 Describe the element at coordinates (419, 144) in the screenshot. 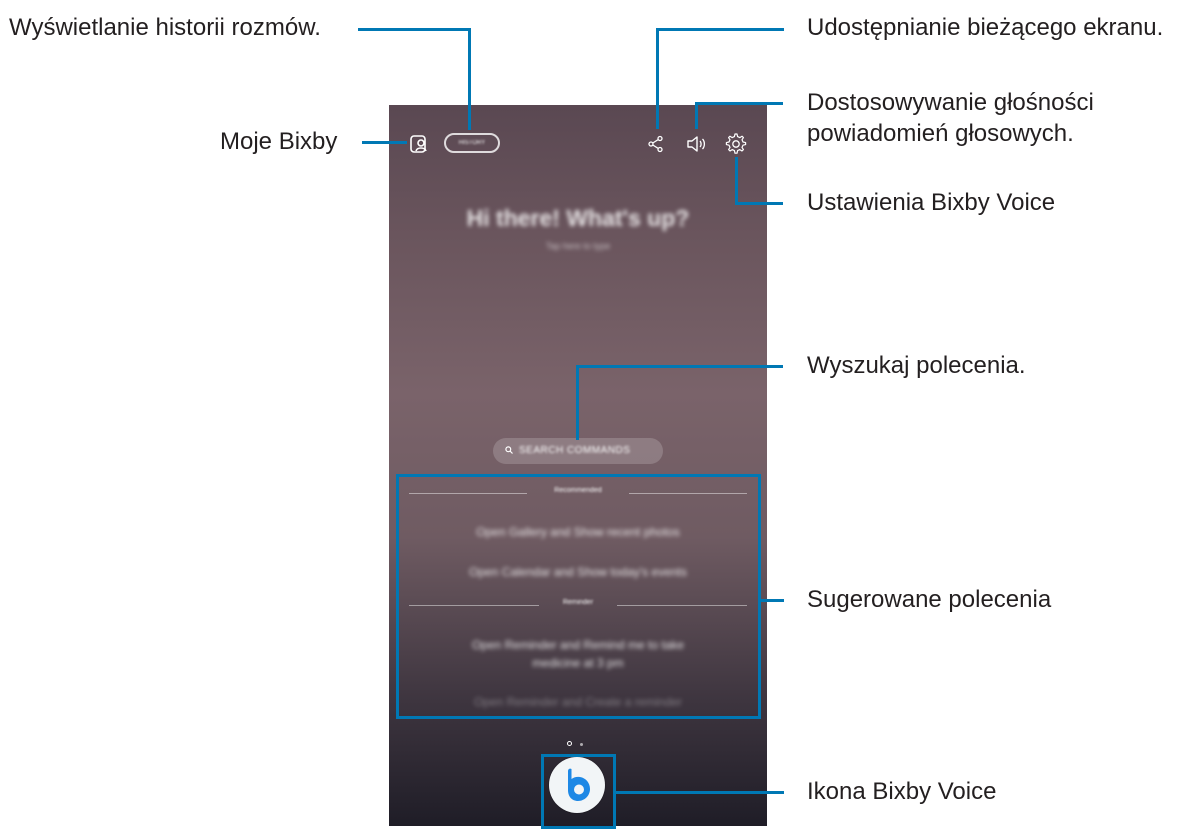

I see `profile-icon` at that location.